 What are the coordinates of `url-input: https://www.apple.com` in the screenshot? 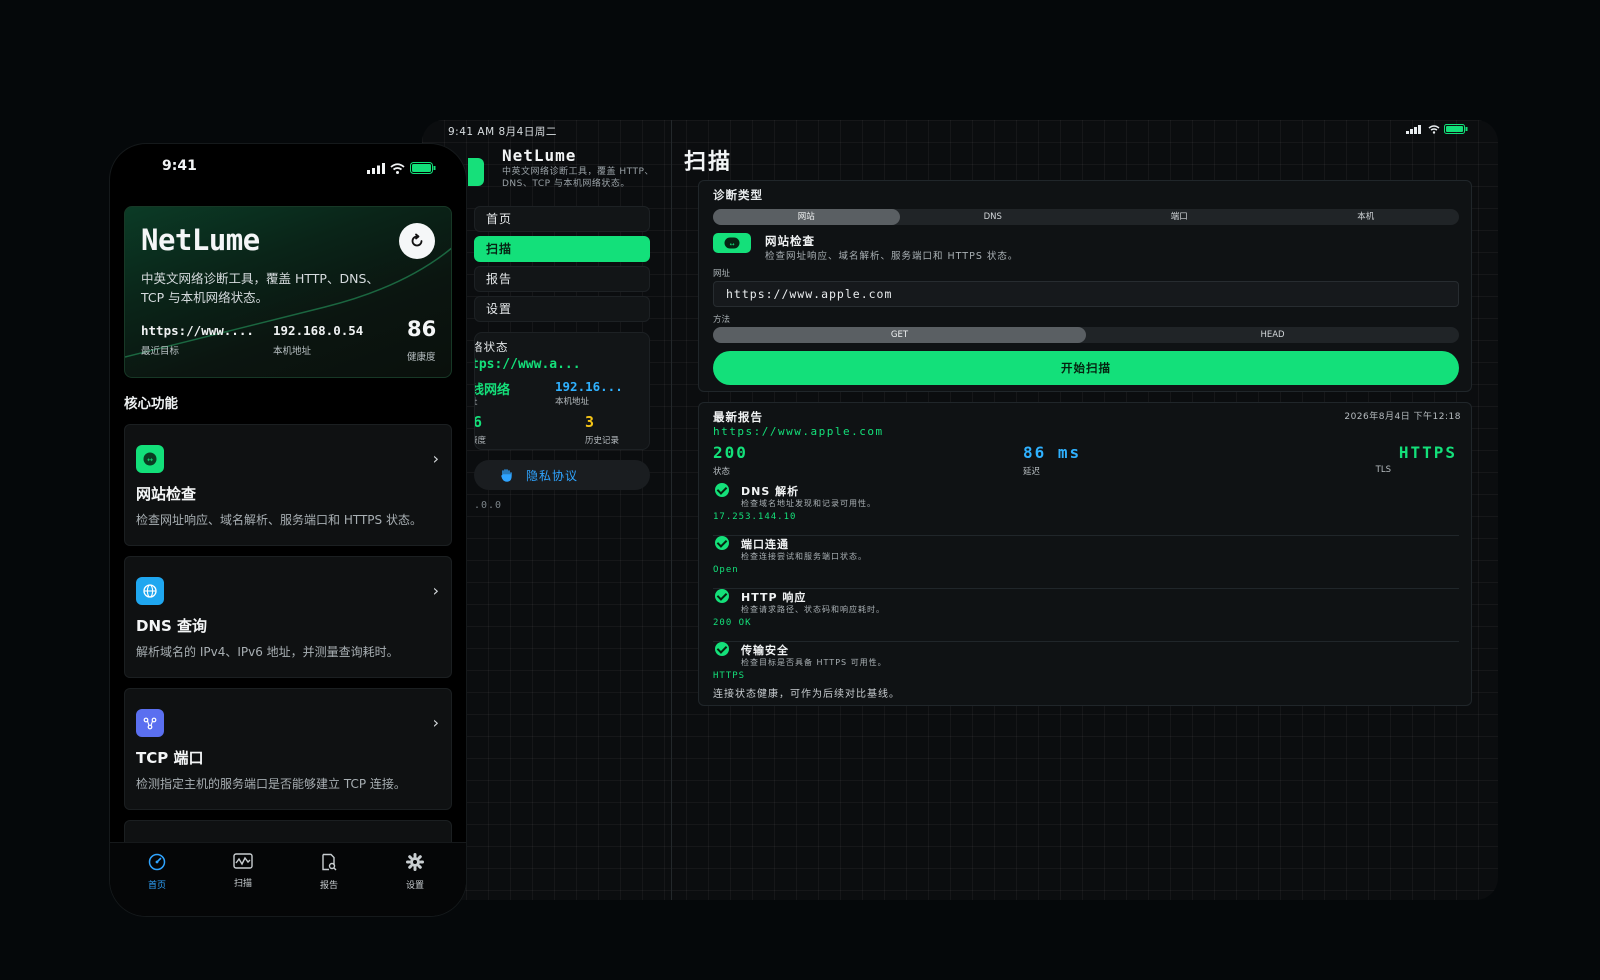 It's located at (1086, 294).